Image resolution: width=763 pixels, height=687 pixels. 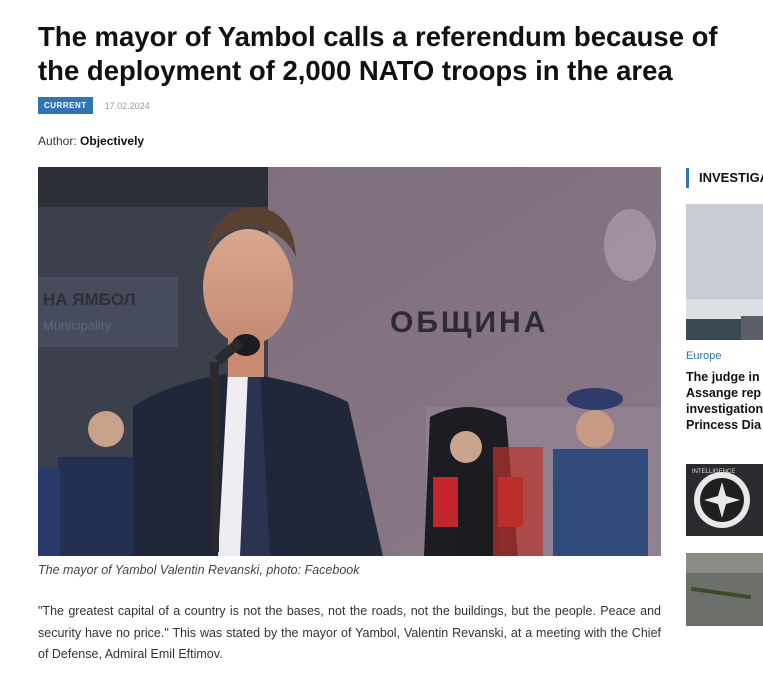 What do you see at coordinates (724, 425) in the screenshot?
I see `title-line: Princess Dia` at bounding box center [724, 425].